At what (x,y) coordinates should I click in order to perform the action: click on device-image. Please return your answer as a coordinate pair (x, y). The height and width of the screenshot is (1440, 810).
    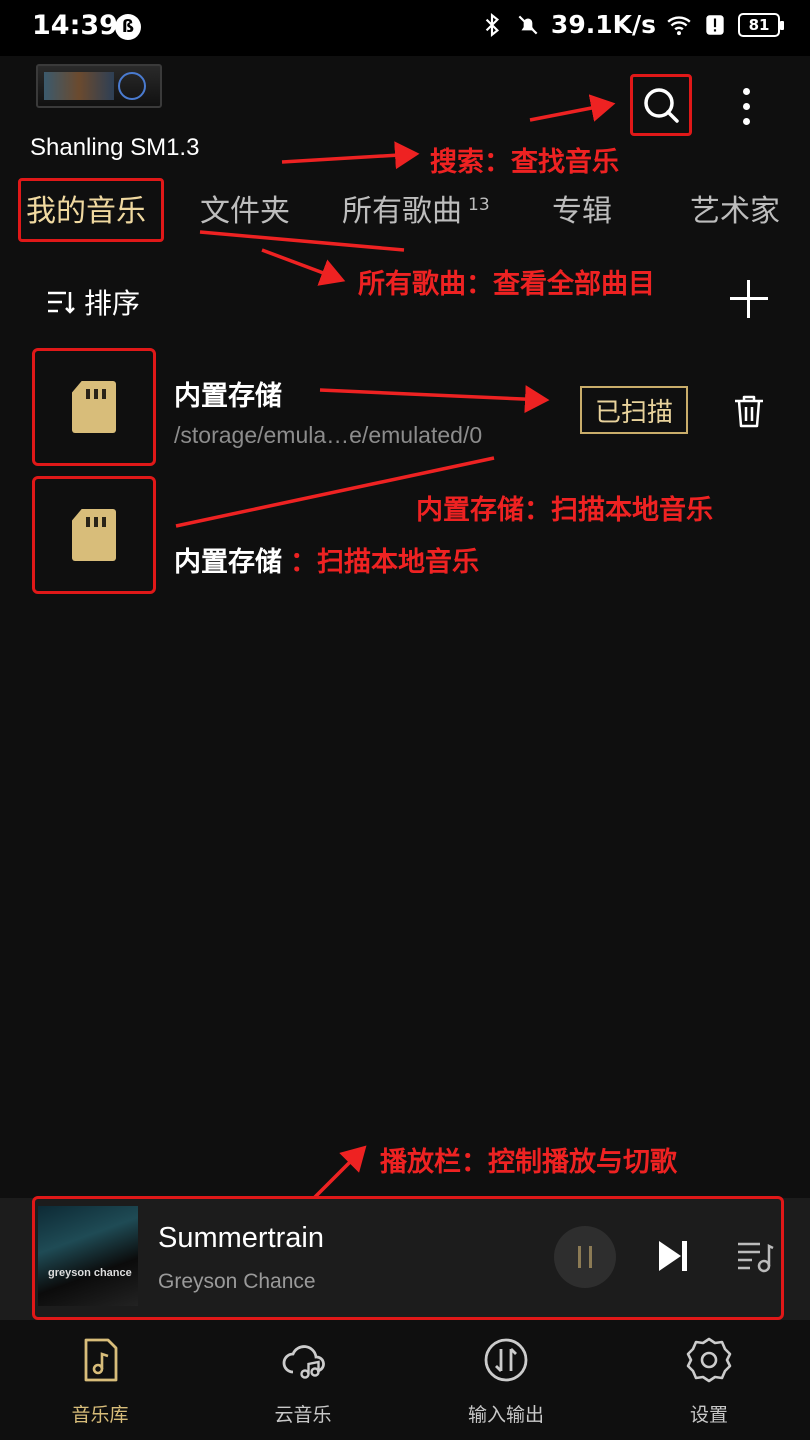
    Looking at the image, I should click on (99, 86).